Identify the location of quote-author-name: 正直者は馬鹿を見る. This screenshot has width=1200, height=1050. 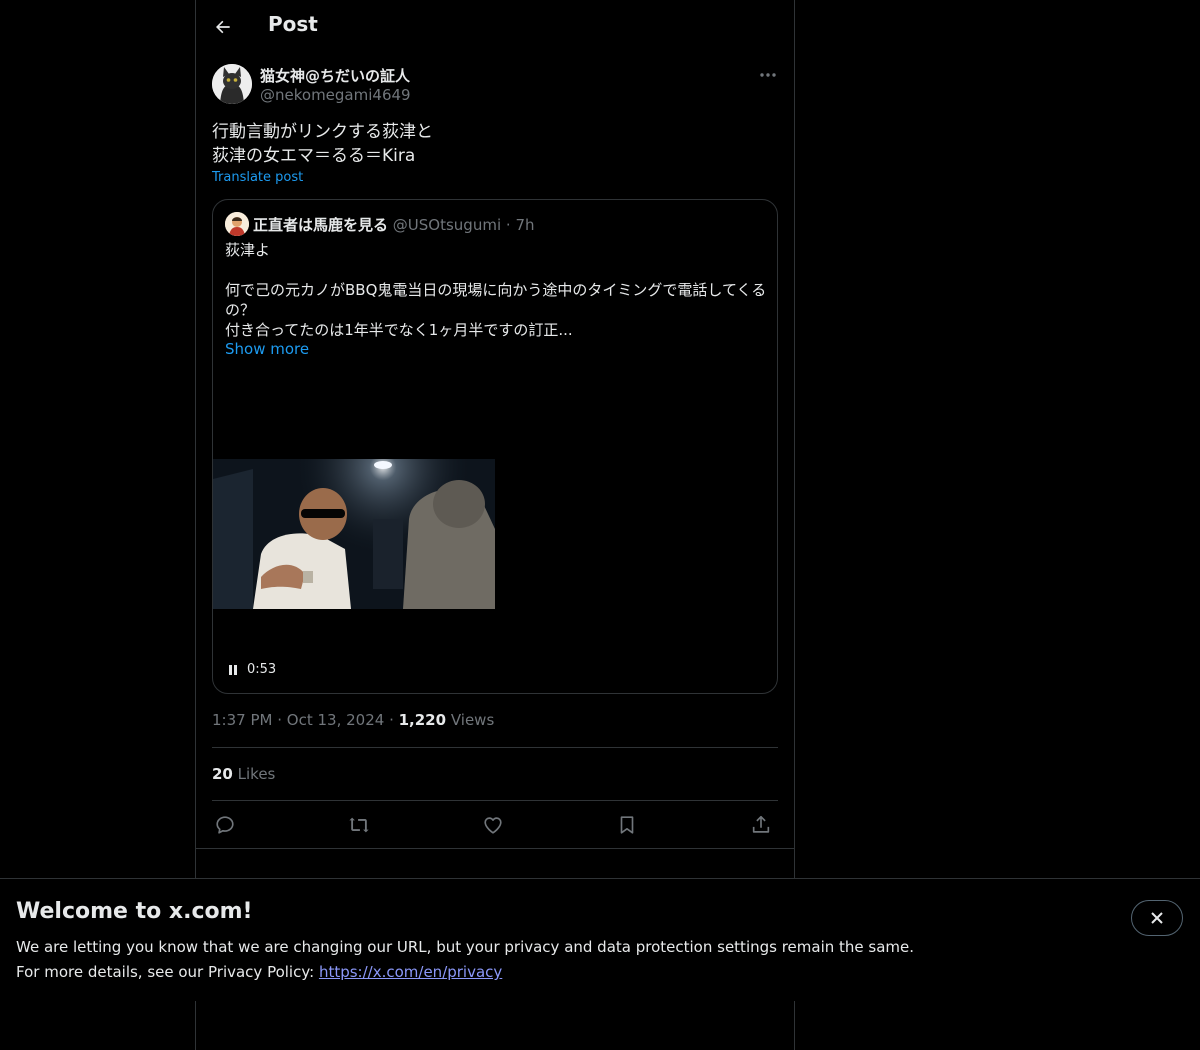
(321, 225).